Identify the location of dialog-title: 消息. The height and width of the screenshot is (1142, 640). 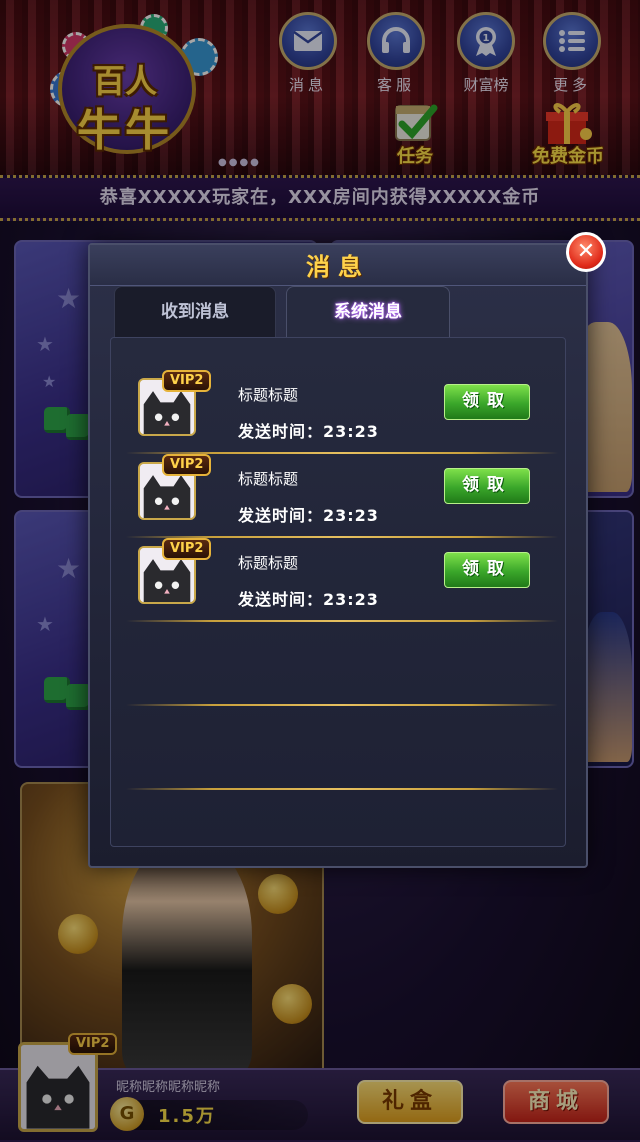
(338, 267).